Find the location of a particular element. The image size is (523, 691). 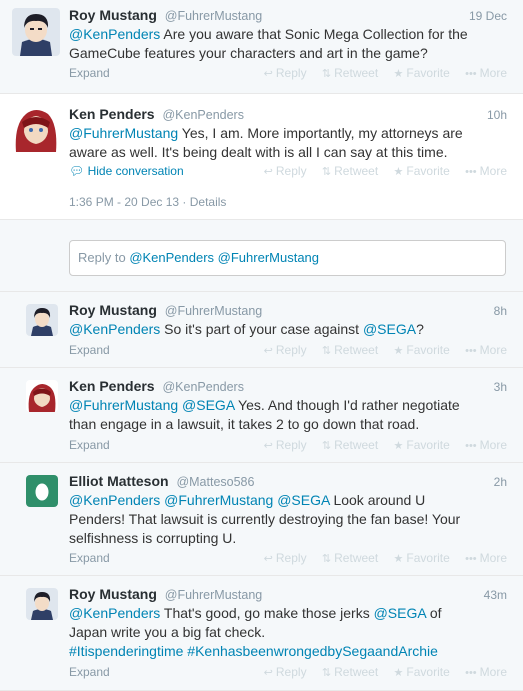

details-link: Details is located at coordinates (208, 202).